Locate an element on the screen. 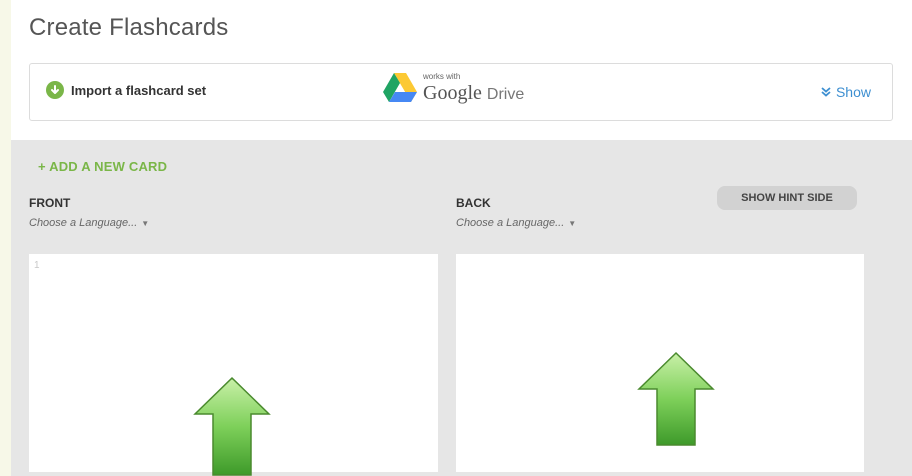  import-label: Import a flashcard set is located at coordinates (139, 90).